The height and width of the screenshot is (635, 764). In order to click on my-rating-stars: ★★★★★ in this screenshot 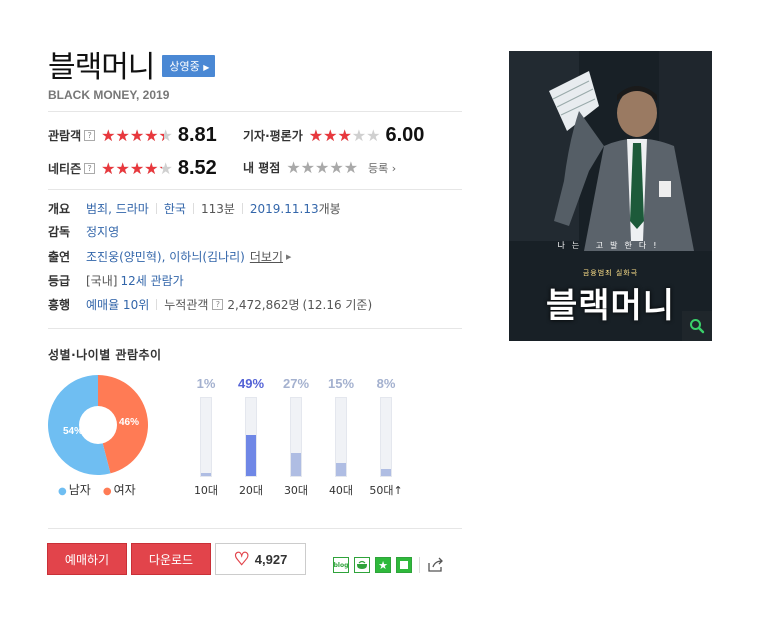, I will do `click(322, 167)`.